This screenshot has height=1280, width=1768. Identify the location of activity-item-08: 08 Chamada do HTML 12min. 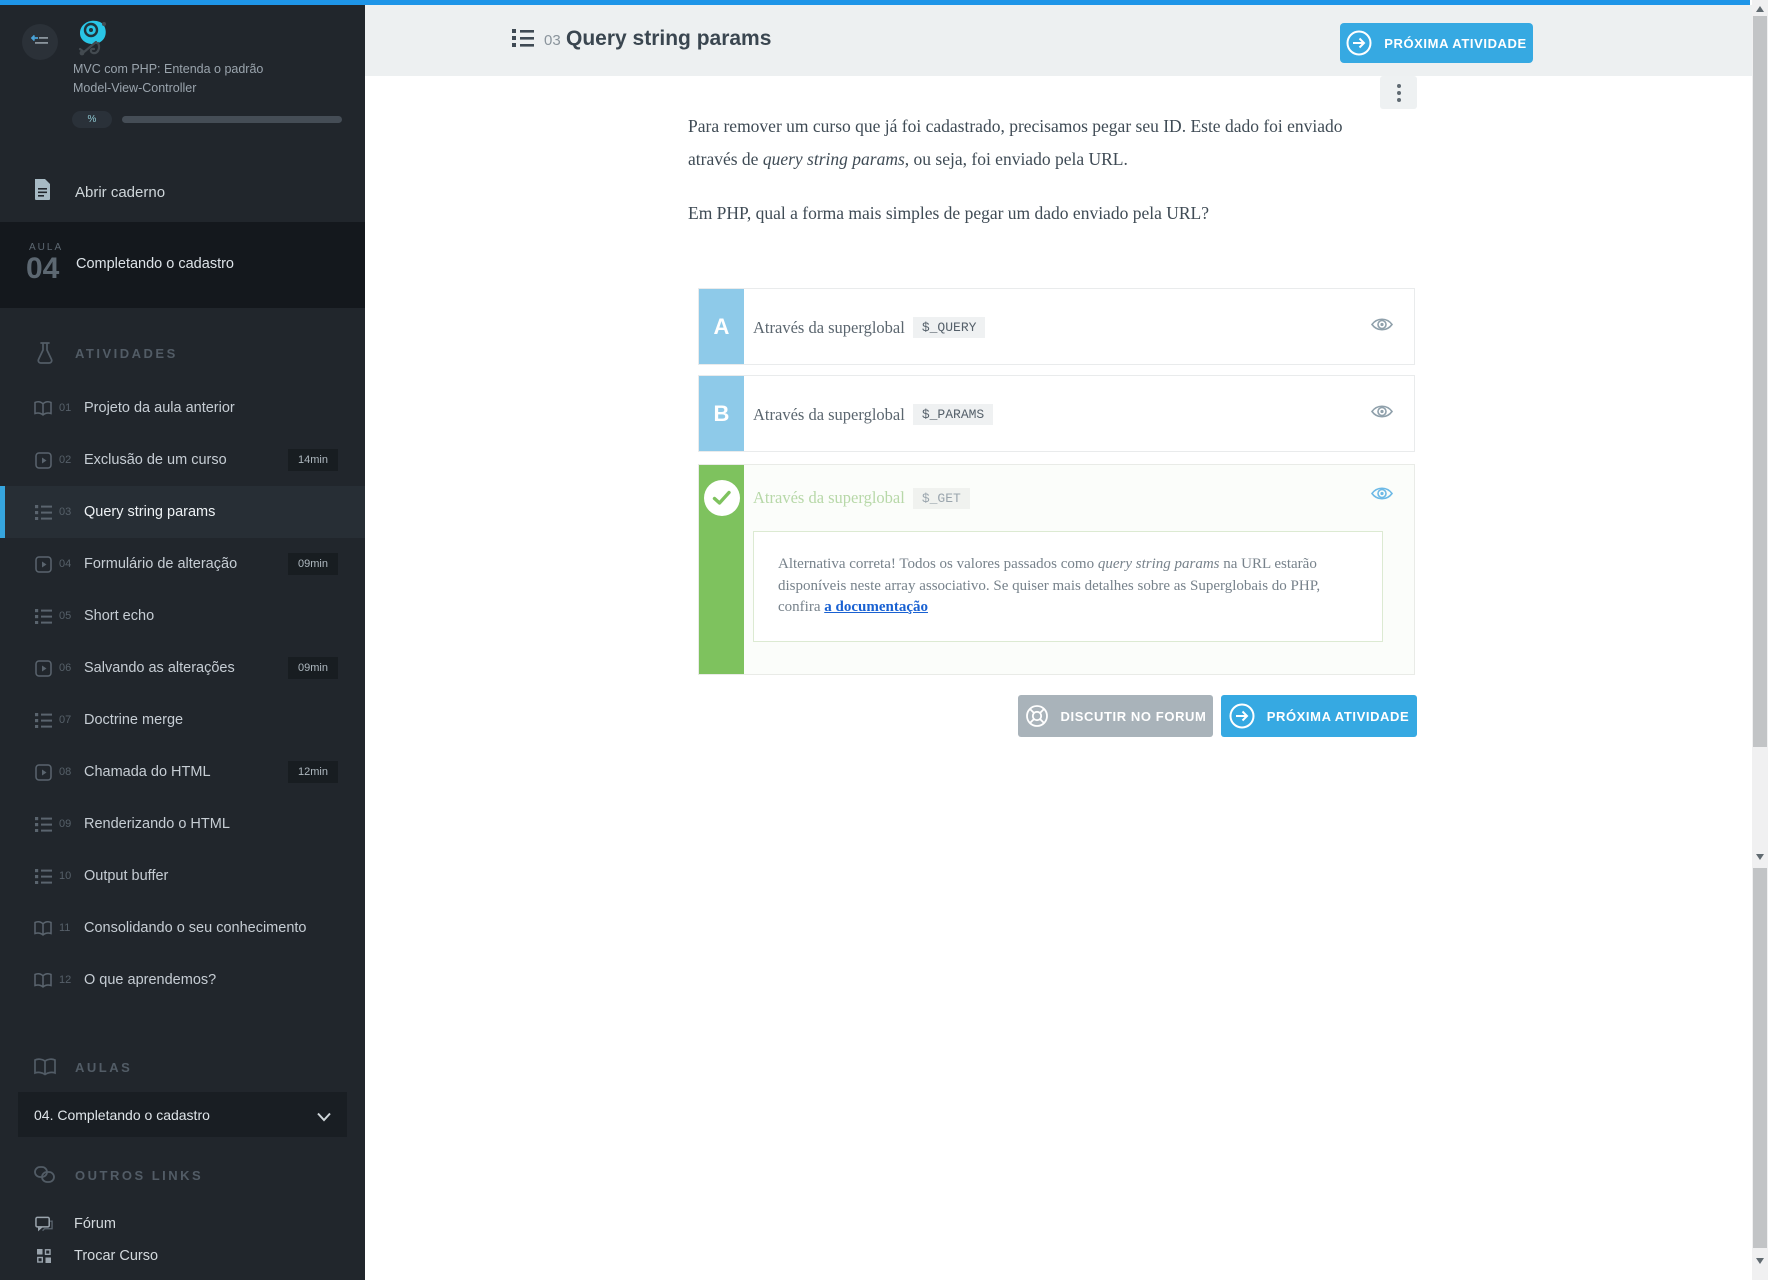
(182, 772).